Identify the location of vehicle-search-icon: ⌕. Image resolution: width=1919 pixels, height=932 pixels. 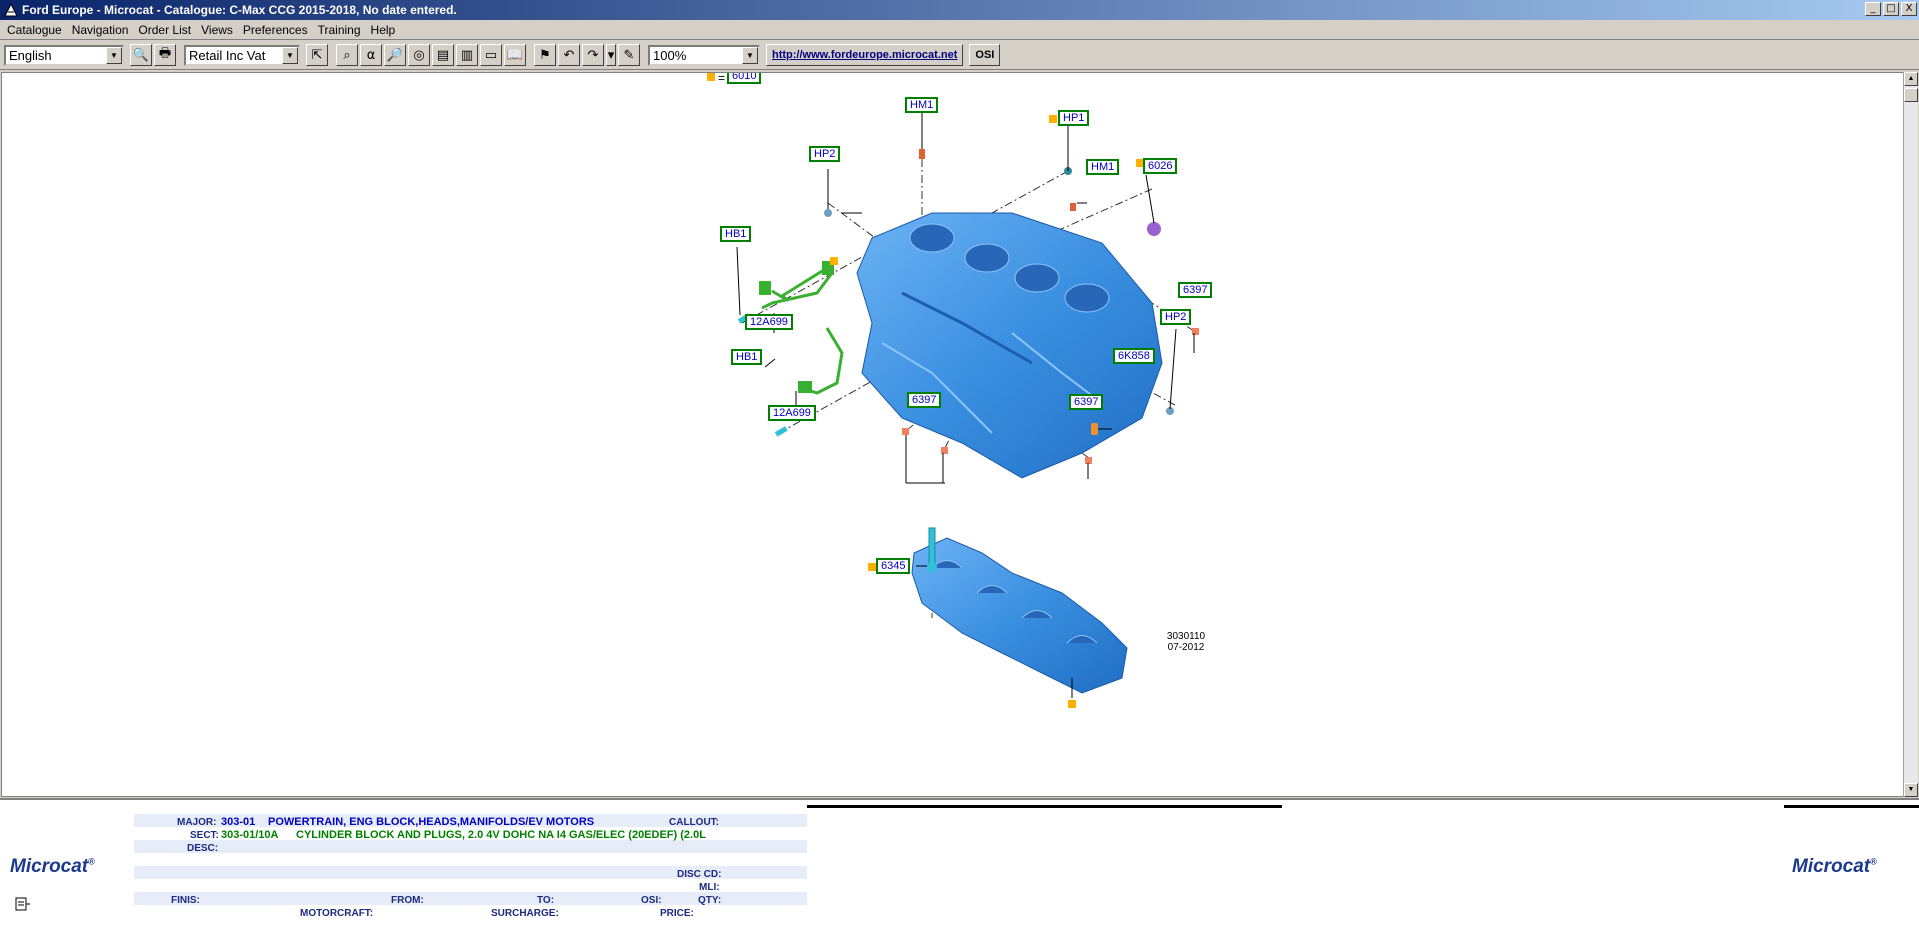
(347, 55).